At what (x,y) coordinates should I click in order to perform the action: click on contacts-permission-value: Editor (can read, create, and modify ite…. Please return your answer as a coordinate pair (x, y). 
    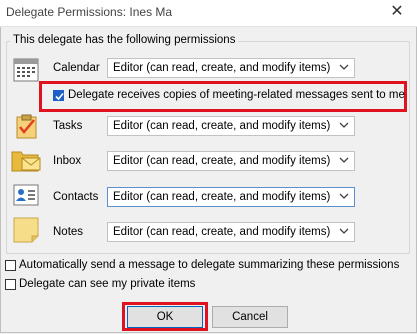
    Looking at the image, I should click on (222, 197).